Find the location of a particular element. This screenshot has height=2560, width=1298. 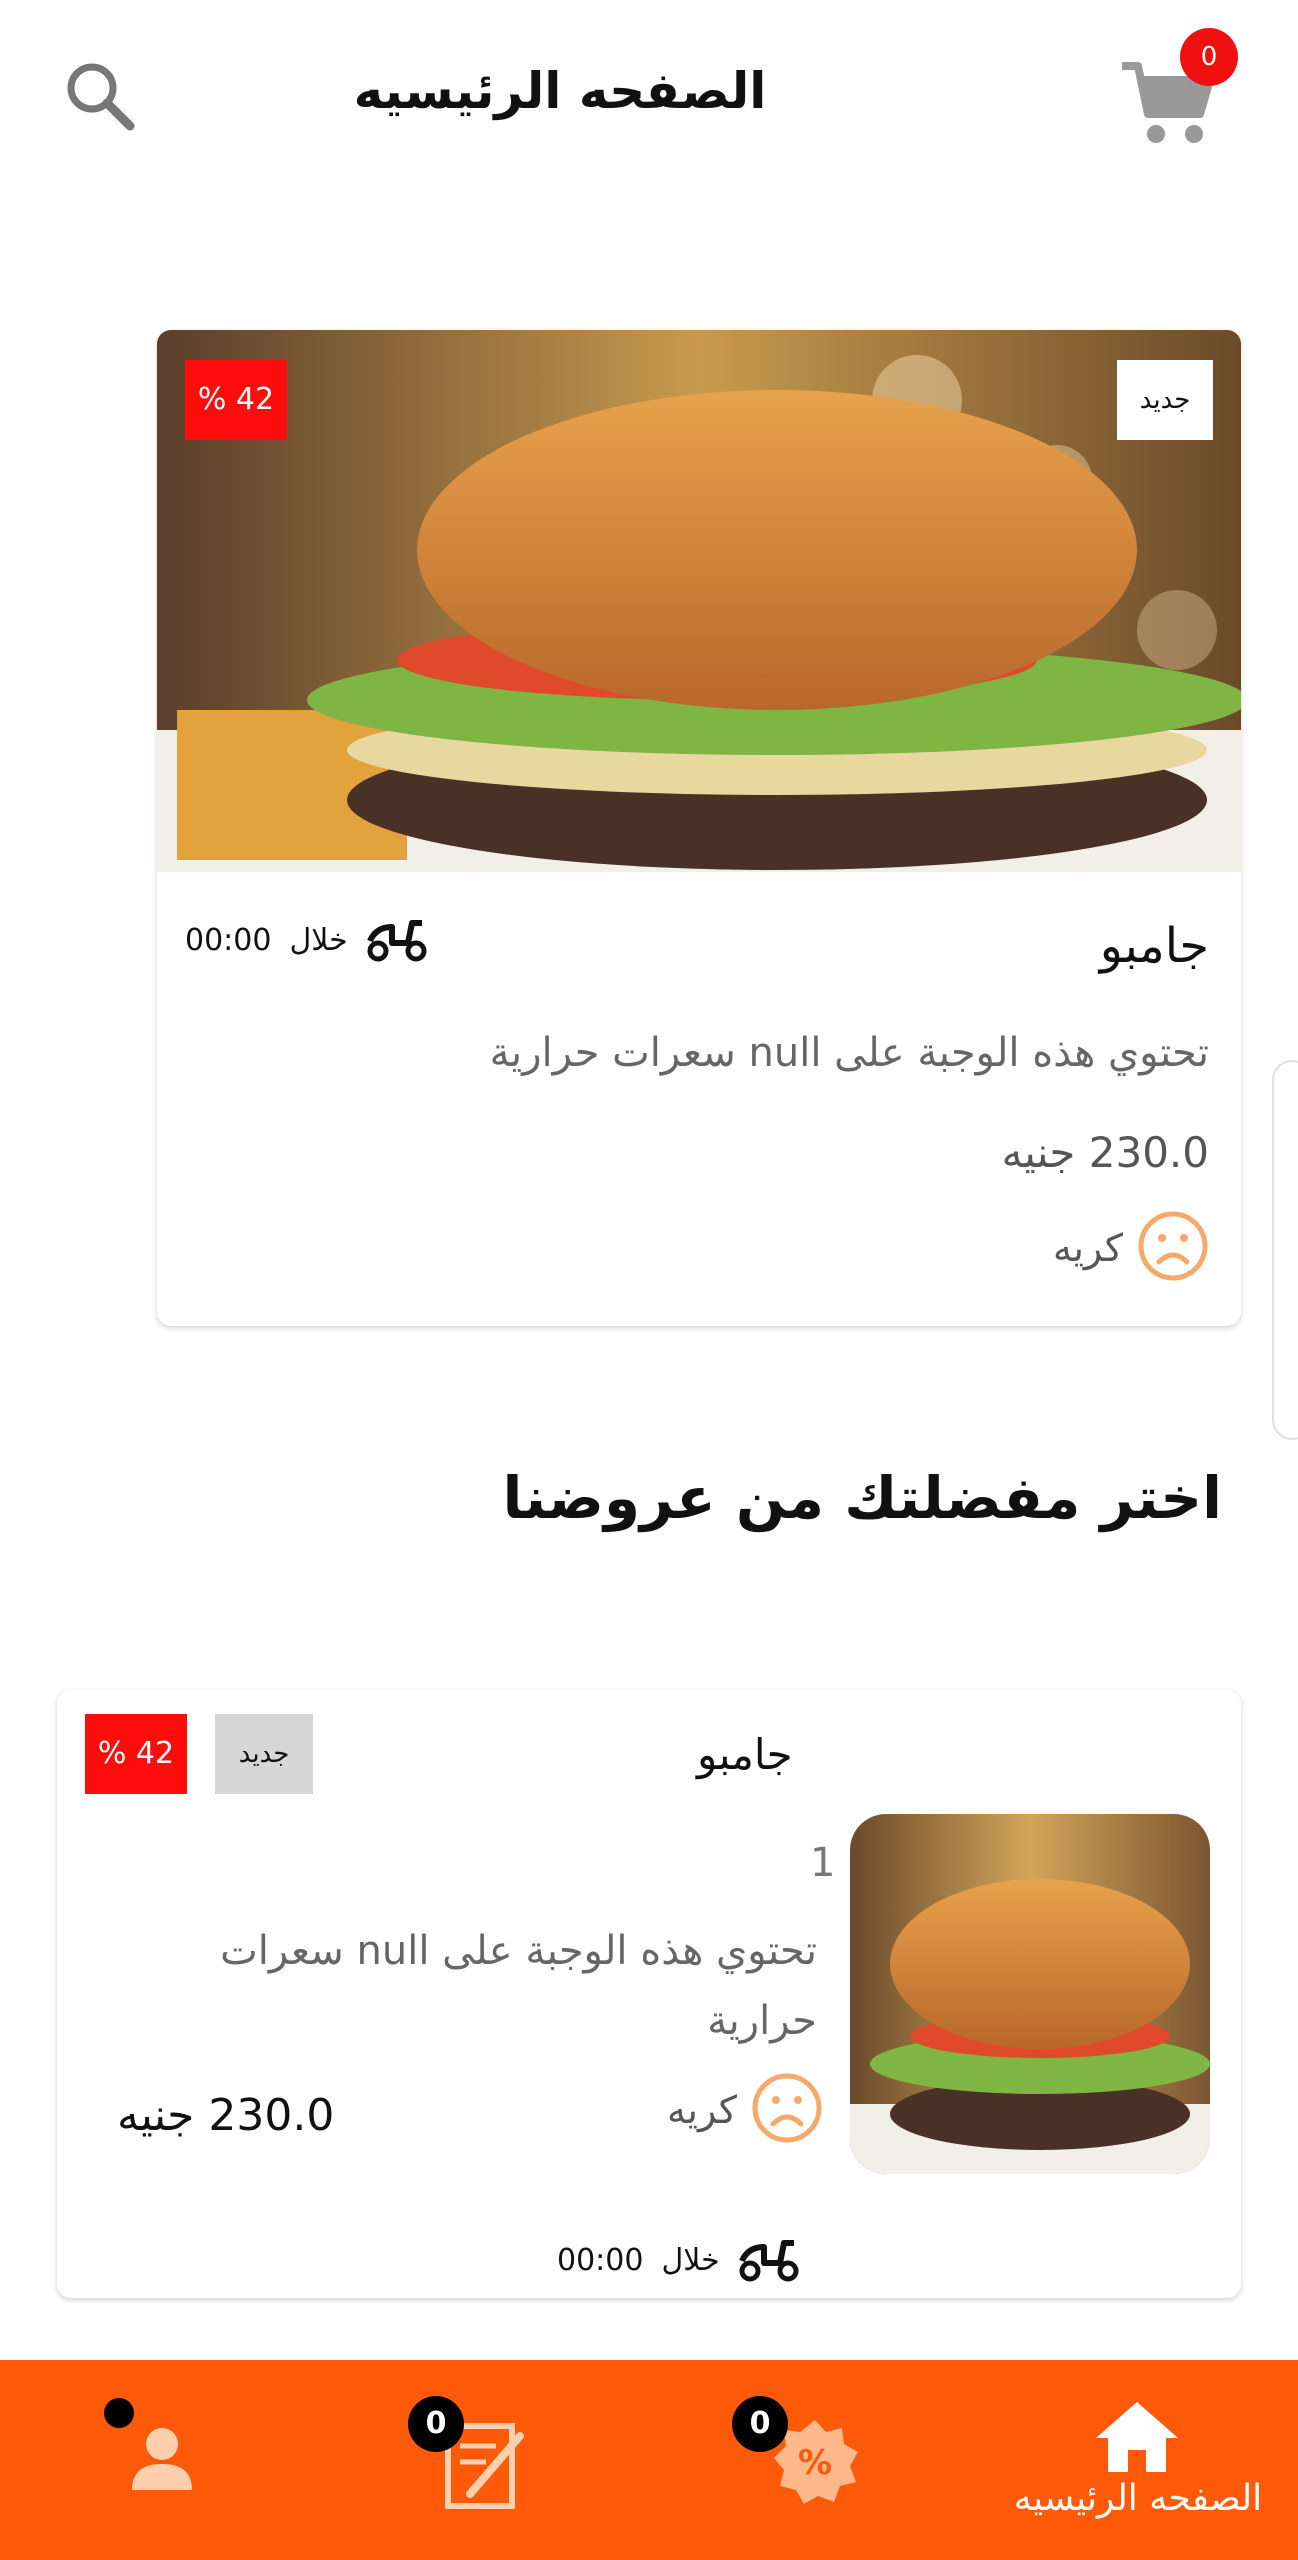

page-title: الصفحه الرئيسيه is located at coordinates (560, 91).